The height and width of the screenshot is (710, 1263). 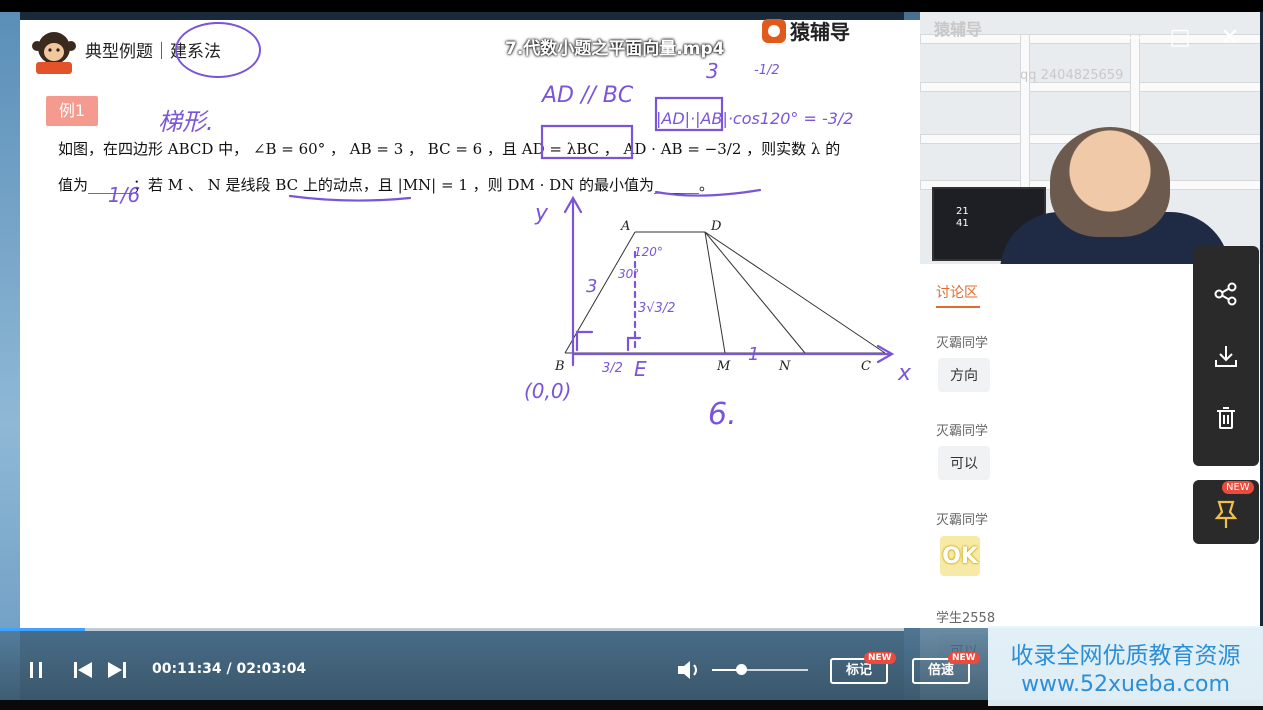 I want to click on mascot-logo-icon, so click(x=54, y=53).